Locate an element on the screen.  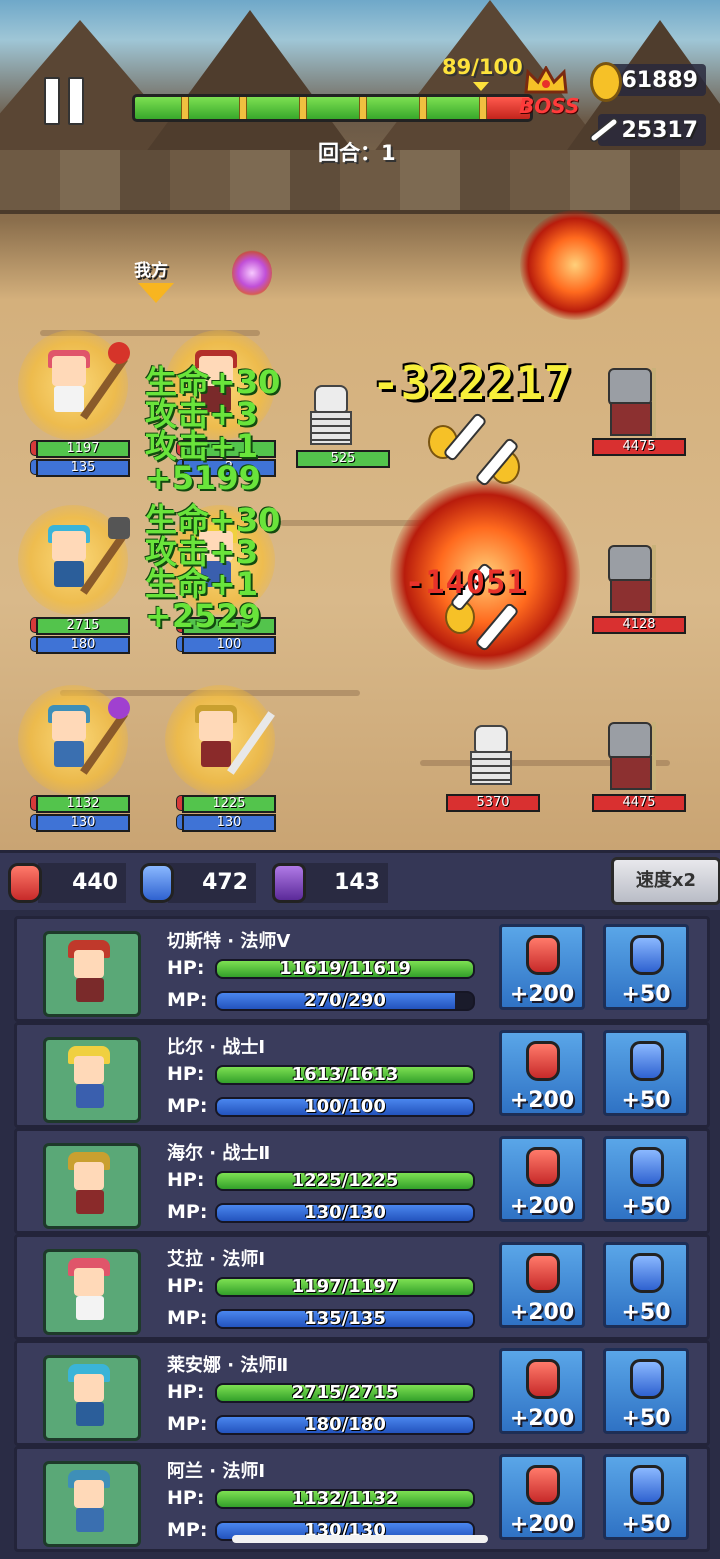
ally-hero-witch is located at coordinates (74, 740).